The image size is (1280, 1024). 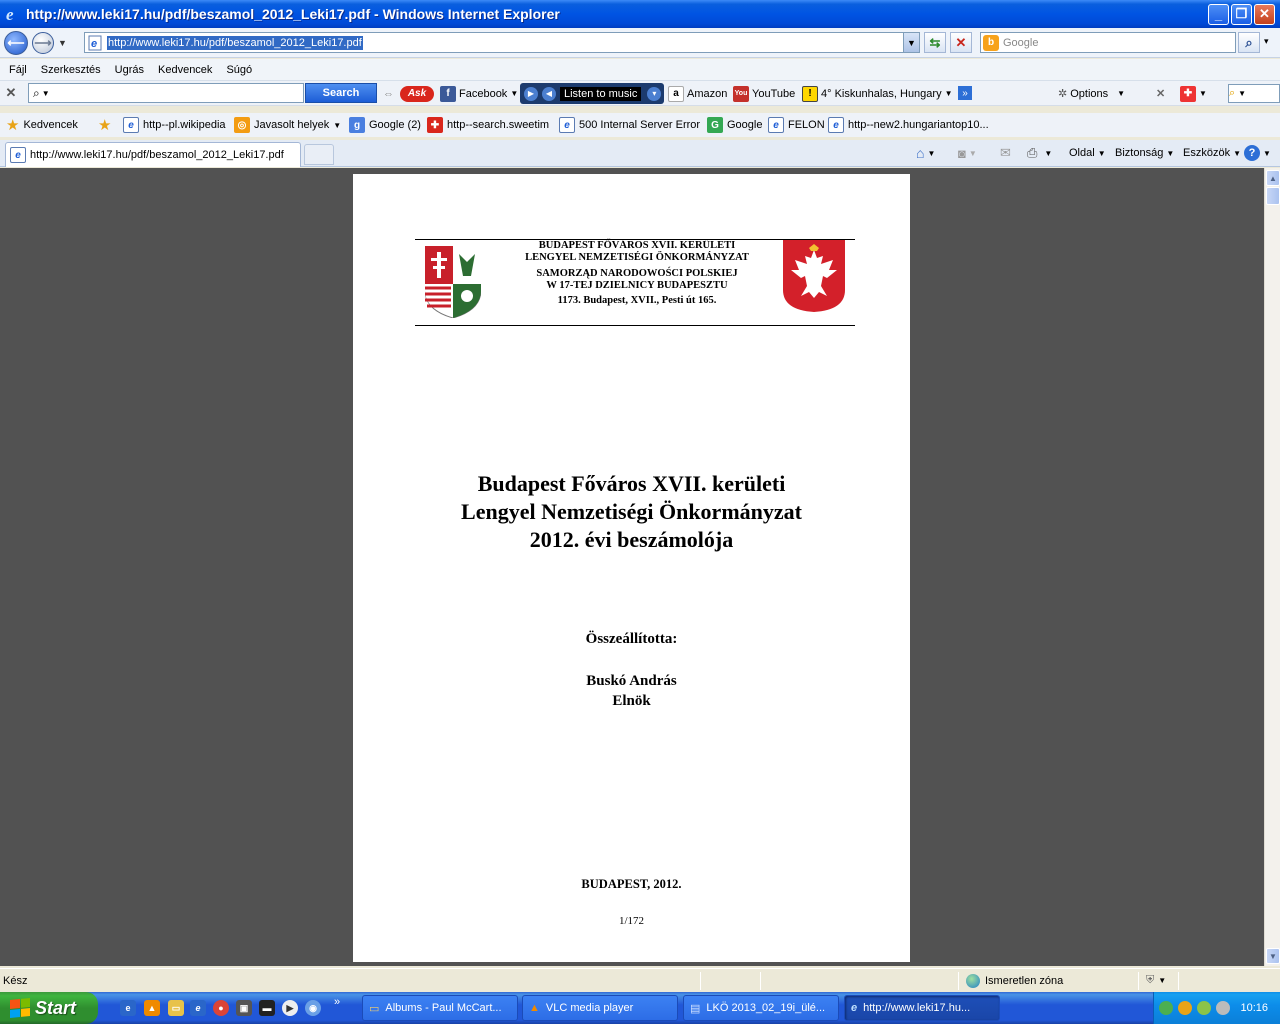 What do you see at coordinates (1193, 93) in the screenshot?
I see `addon-button: ✚ ▼` at bounding box center [1193, 93].